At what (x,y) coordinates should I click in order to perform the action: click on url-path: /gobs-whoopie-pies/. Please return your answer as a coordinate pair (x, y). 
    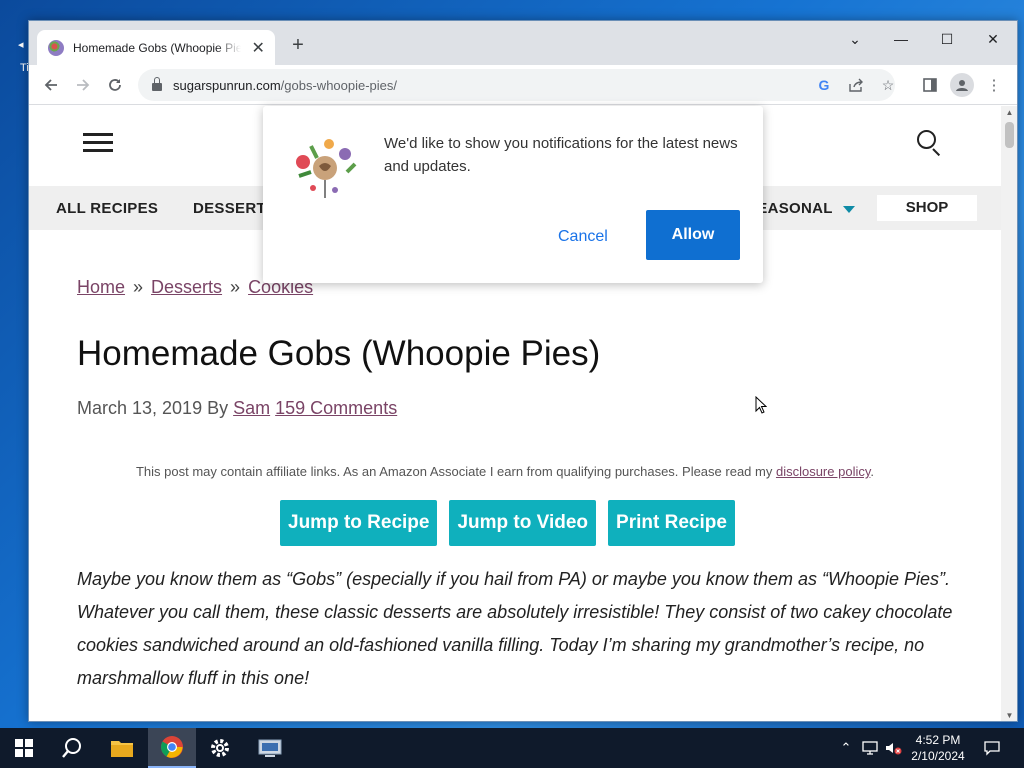
    Looking at the image, I should click on (339, 85).